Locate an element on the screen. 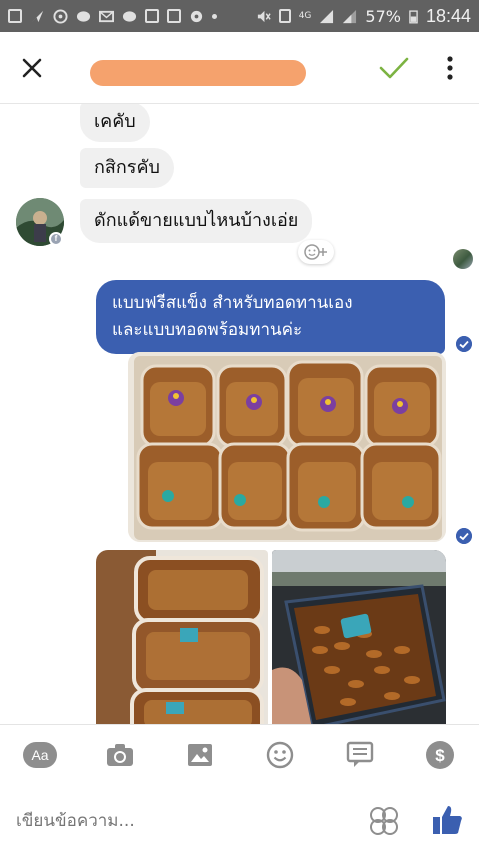 The width and height of the screenshot is (479, 850). status-bar: 4G 57% 18:44 is located at coordinates (239, 16).